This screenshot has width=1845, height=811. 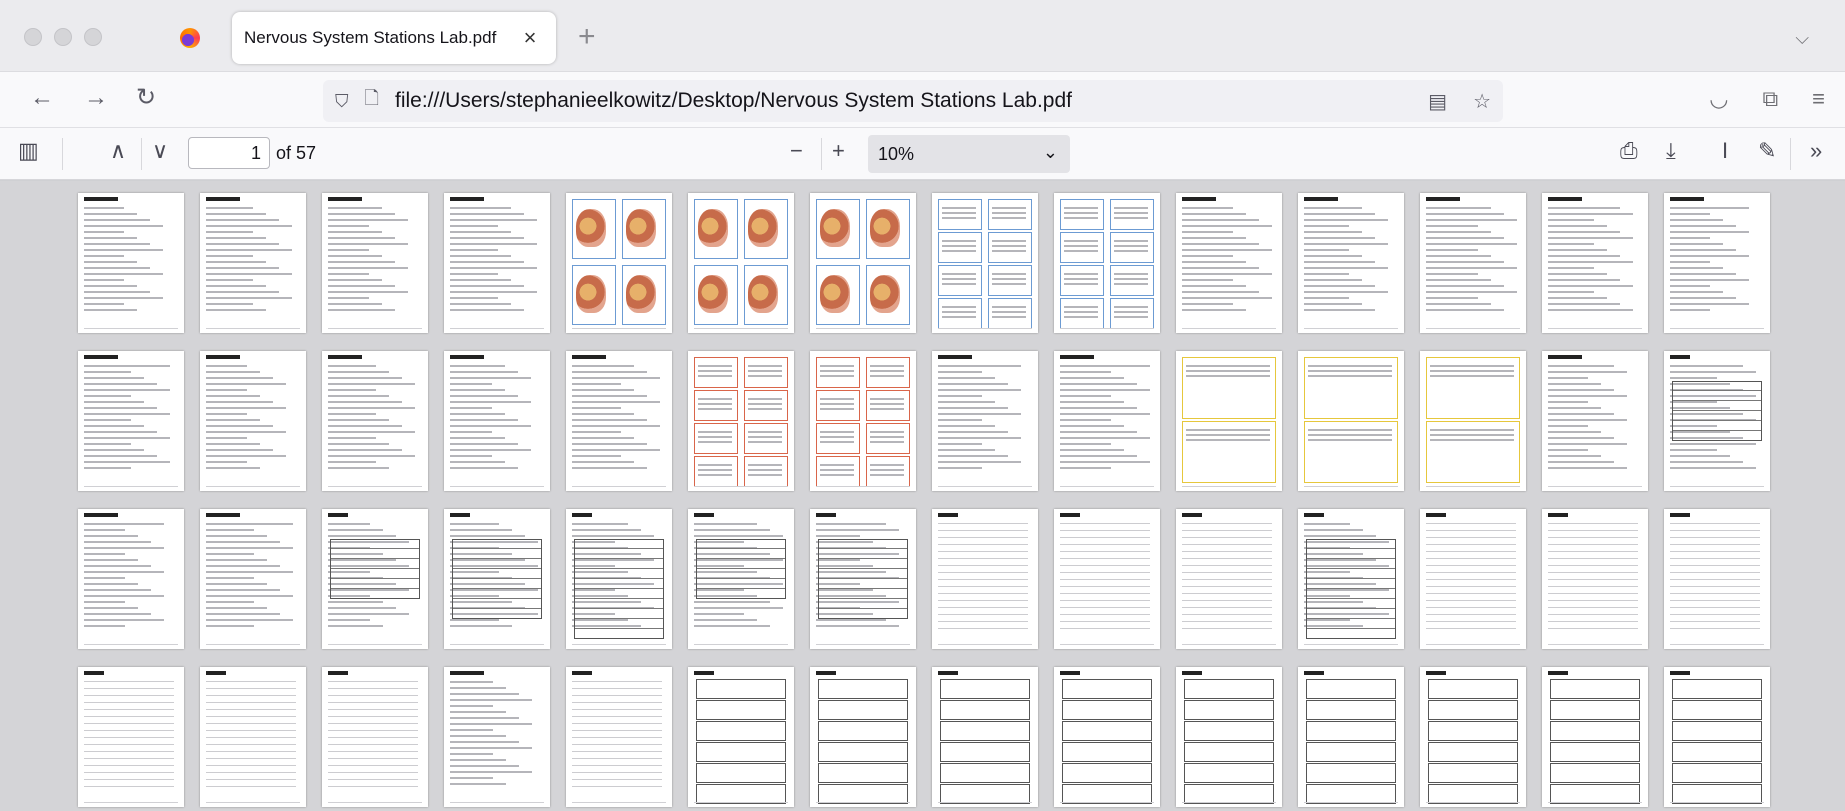 I want to click on zoom-in-icon: +, so click(x=838, y=151).